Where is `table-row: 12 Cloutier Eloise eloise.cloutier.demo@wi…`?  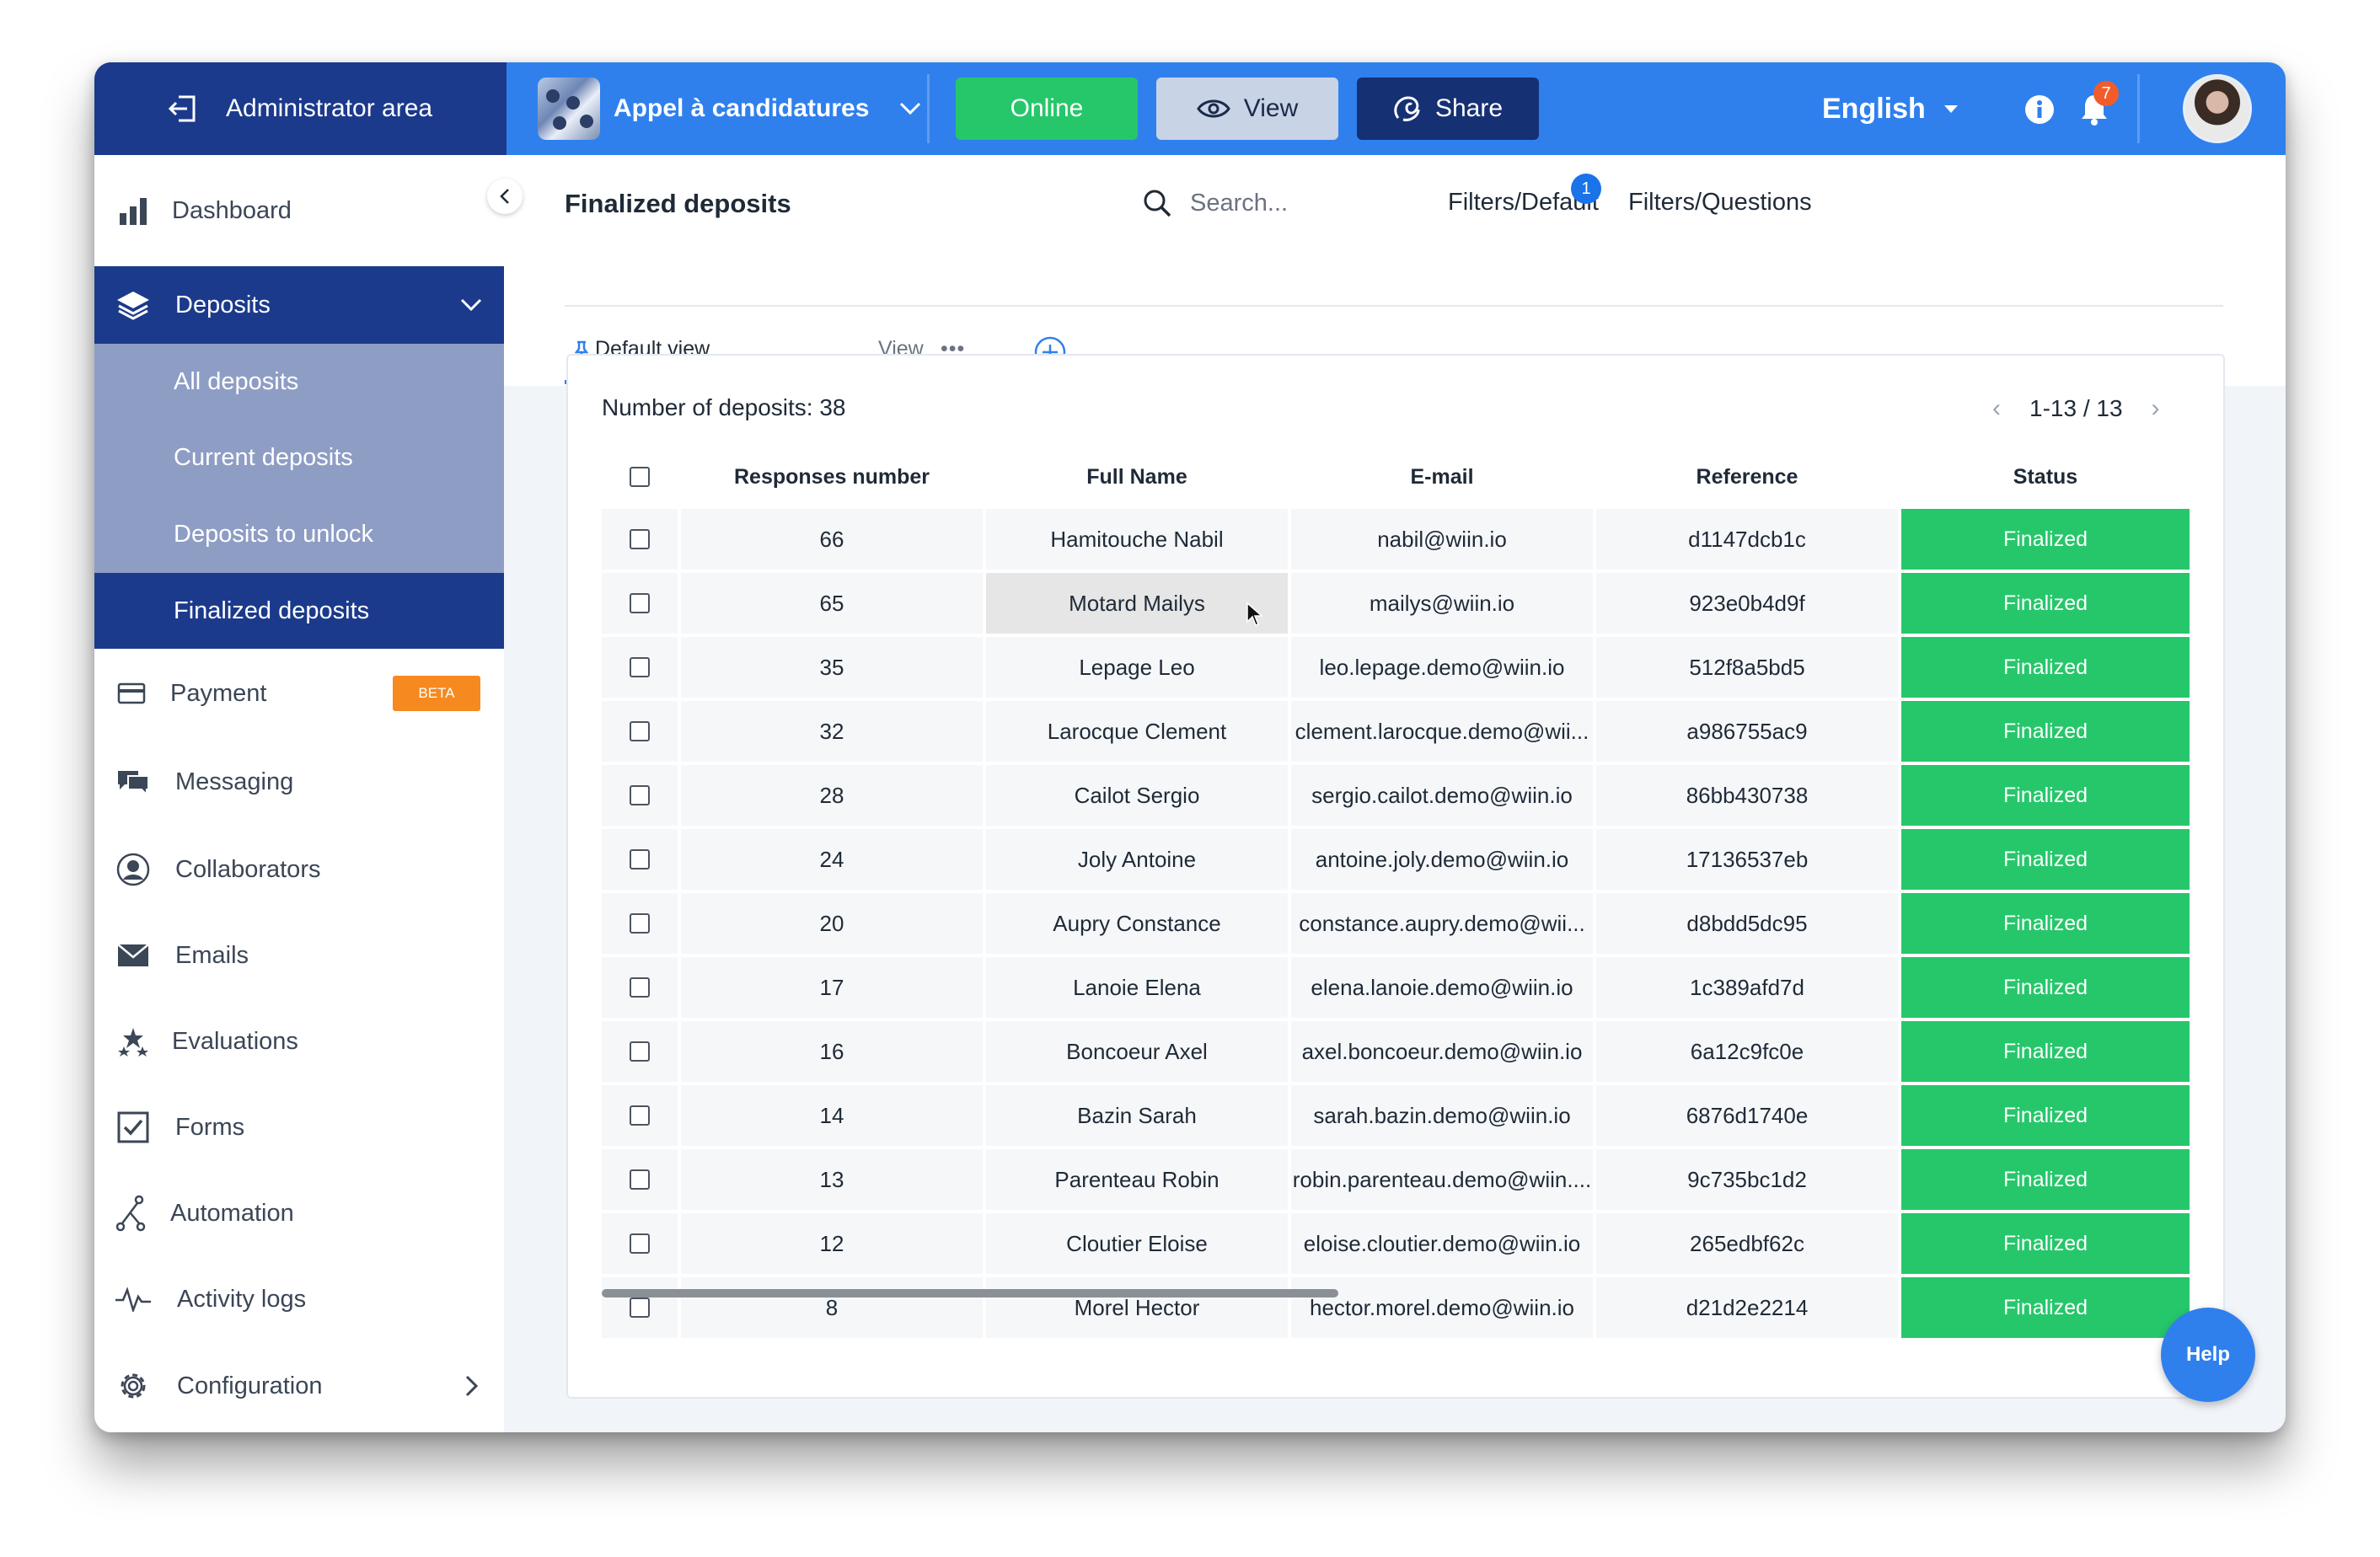
table-row: 12 Cloutier Eloise eloise.cloutier.demo@wi… is located at coordinates (1396, 1245).